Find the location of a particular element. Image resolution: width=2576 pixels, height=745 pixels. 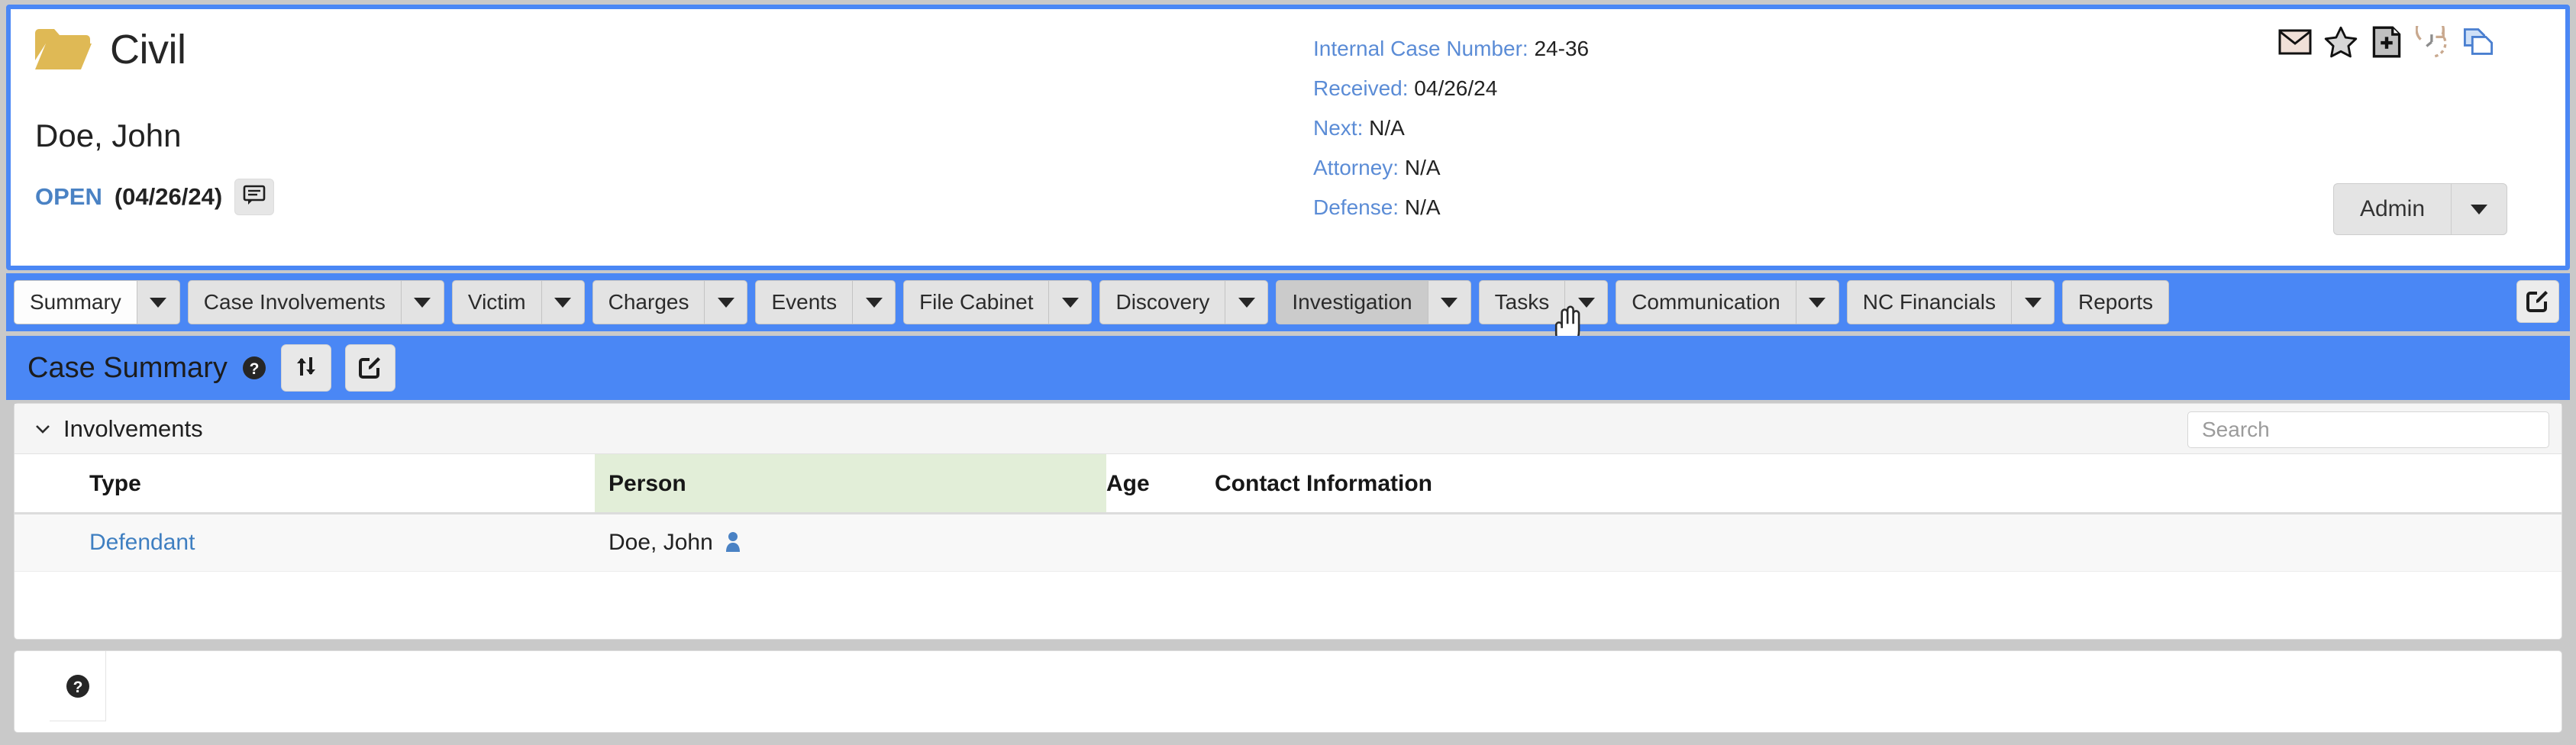

footer-help-cell: ? is located at coordinates (78, 686).